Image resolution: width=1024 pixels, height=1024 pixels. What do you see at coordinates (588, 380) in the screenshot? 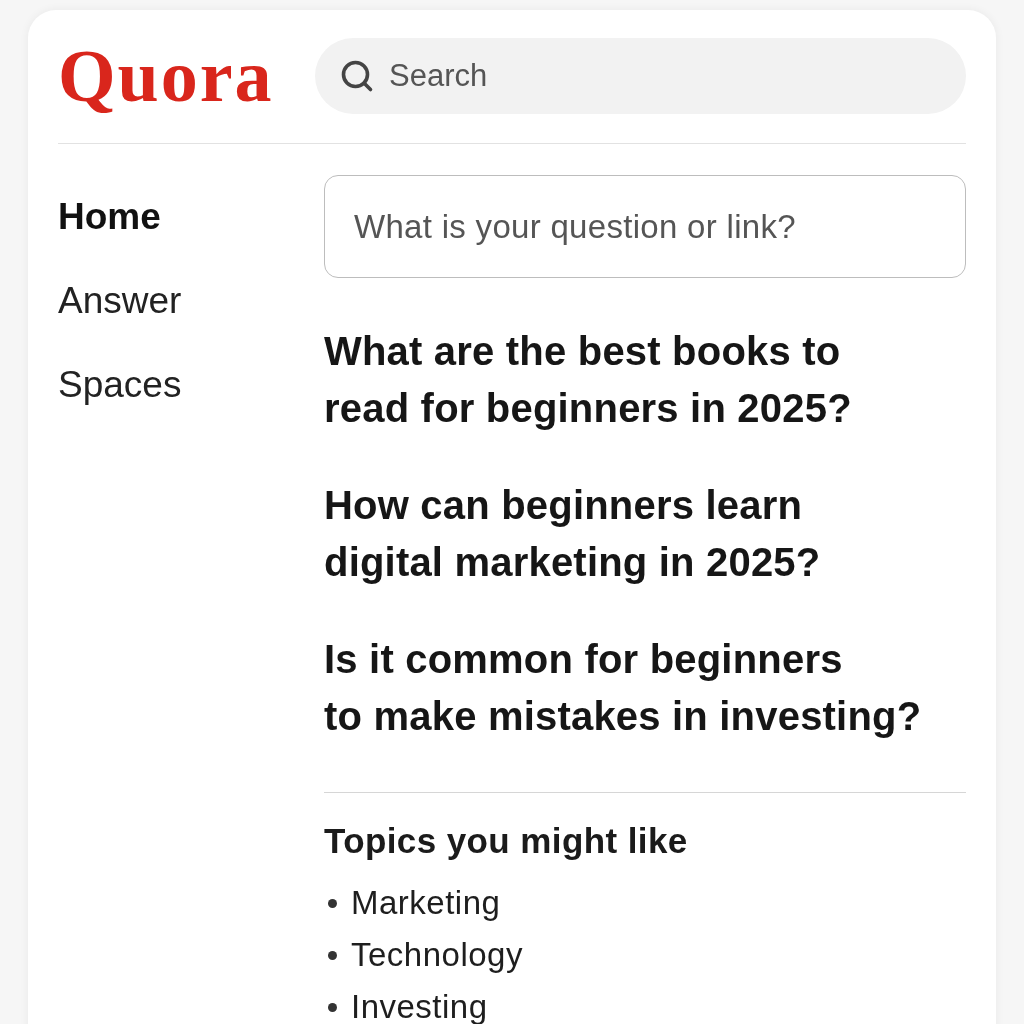
I see `question-link: What are the best books to read for beginners in 2025?` at bounding box center [588, 380].